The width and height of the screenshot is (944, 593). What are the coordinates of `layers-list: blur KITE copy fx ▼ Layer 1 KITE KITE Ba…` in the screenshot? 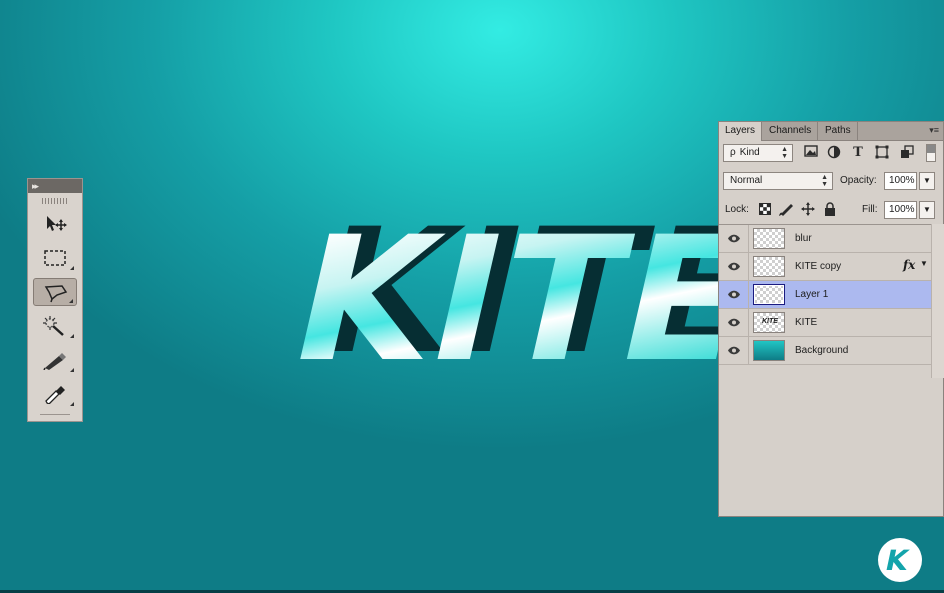 It's located at (825, 297).